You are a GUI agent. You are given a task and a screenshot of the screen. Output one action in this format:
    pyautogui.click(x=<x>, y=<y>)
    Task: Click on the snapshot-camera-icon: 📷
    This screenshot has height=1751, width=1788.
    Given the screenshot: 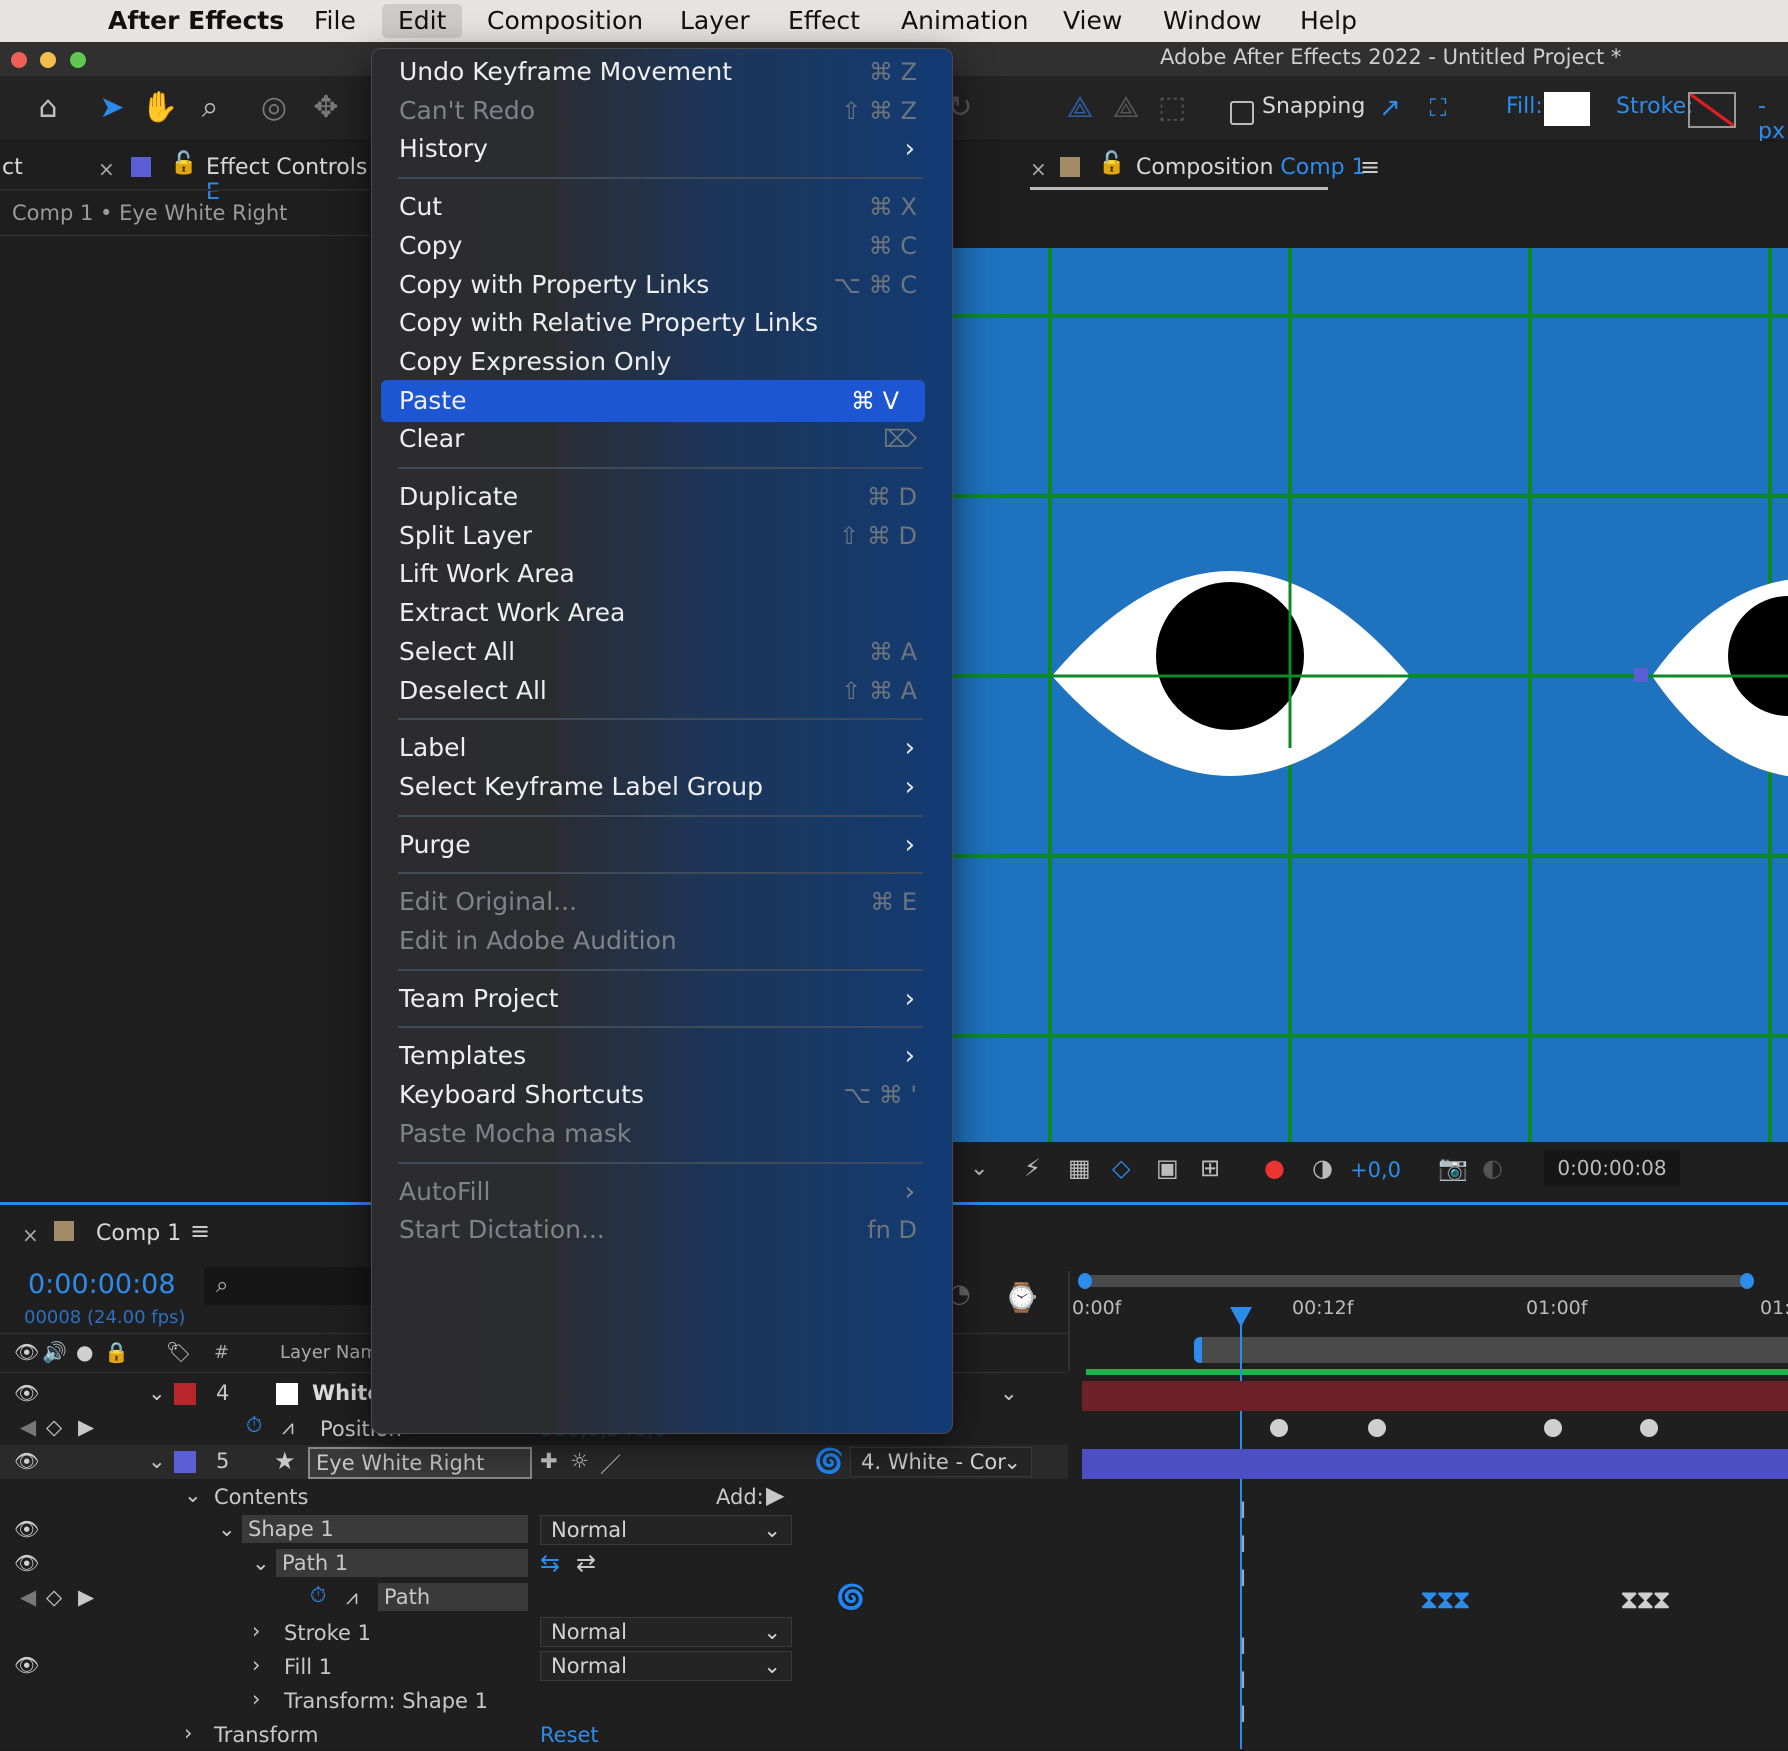 What is the action you would take?
    pyautogui.click(x=1453, y=1168)
    